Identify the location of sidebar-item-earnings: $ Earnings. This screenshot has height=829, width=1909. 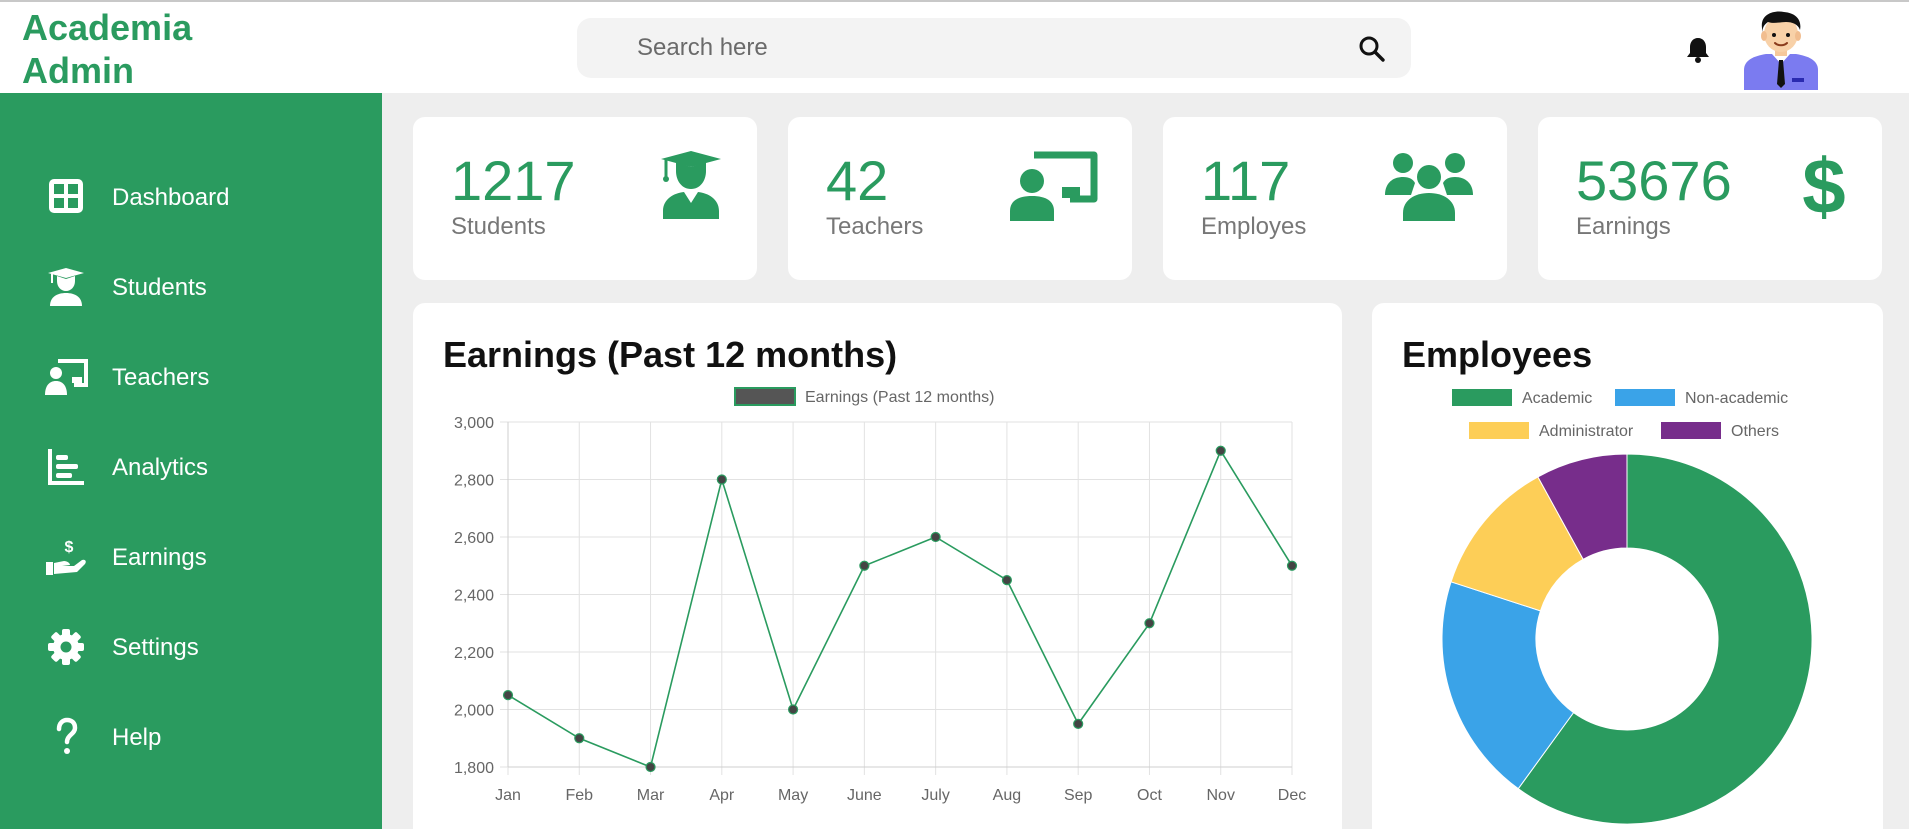
(191, 557).